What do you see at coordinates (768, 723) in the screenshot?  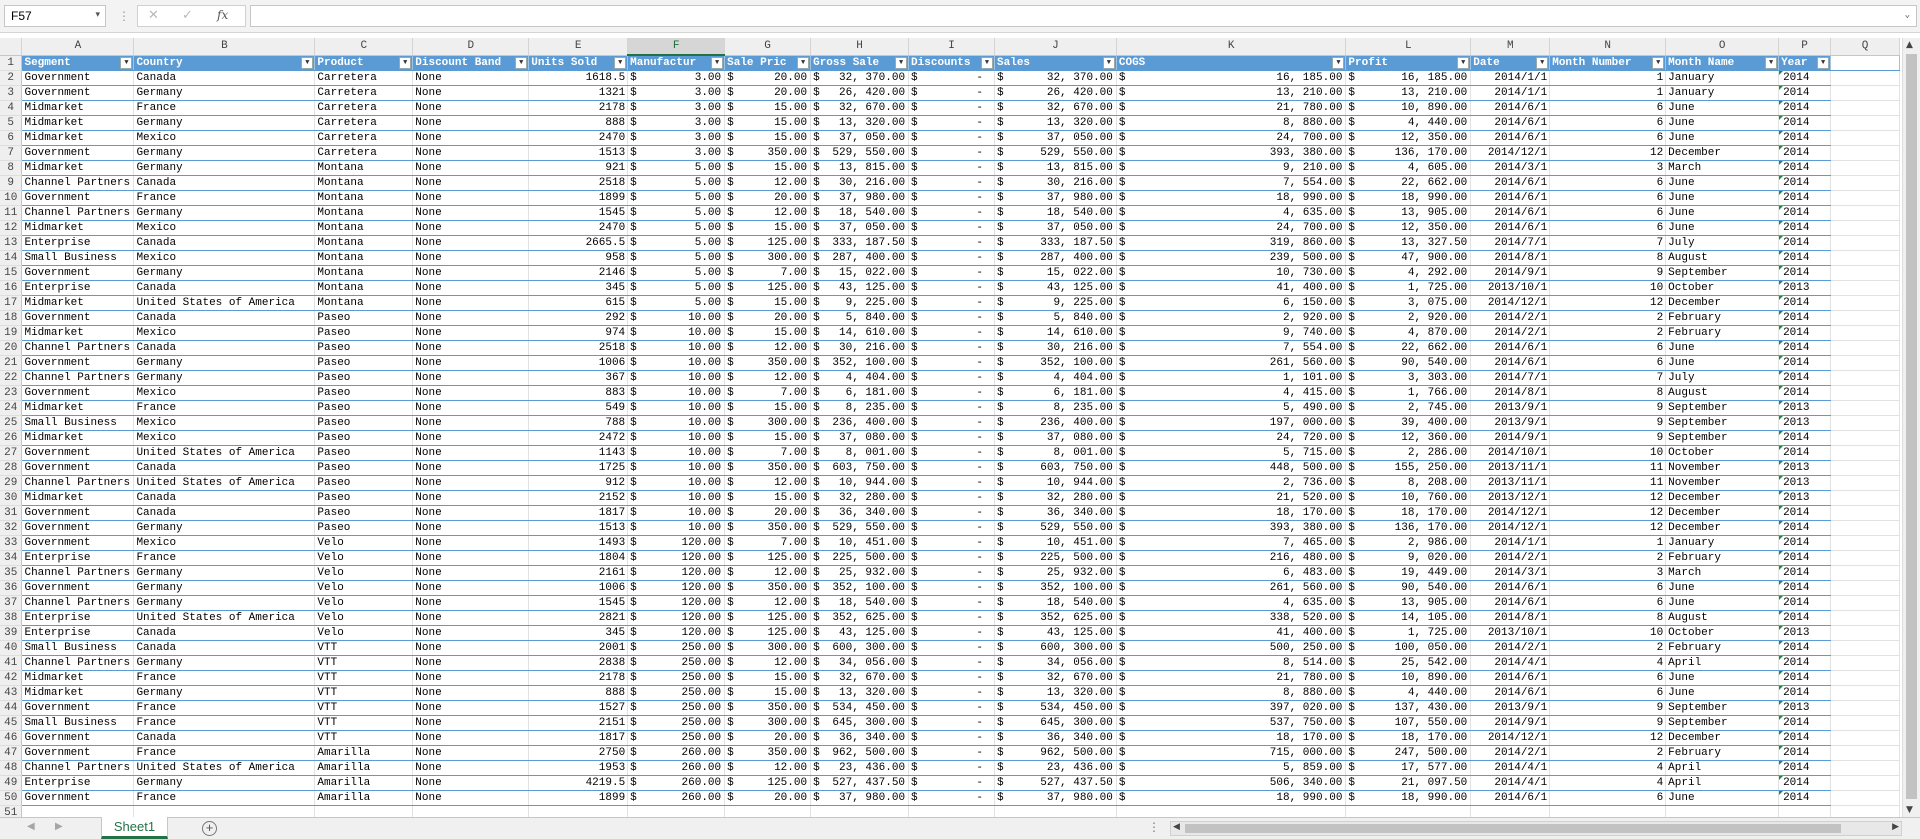 I see `cell: $300.00` at bounding box center [768, 723].